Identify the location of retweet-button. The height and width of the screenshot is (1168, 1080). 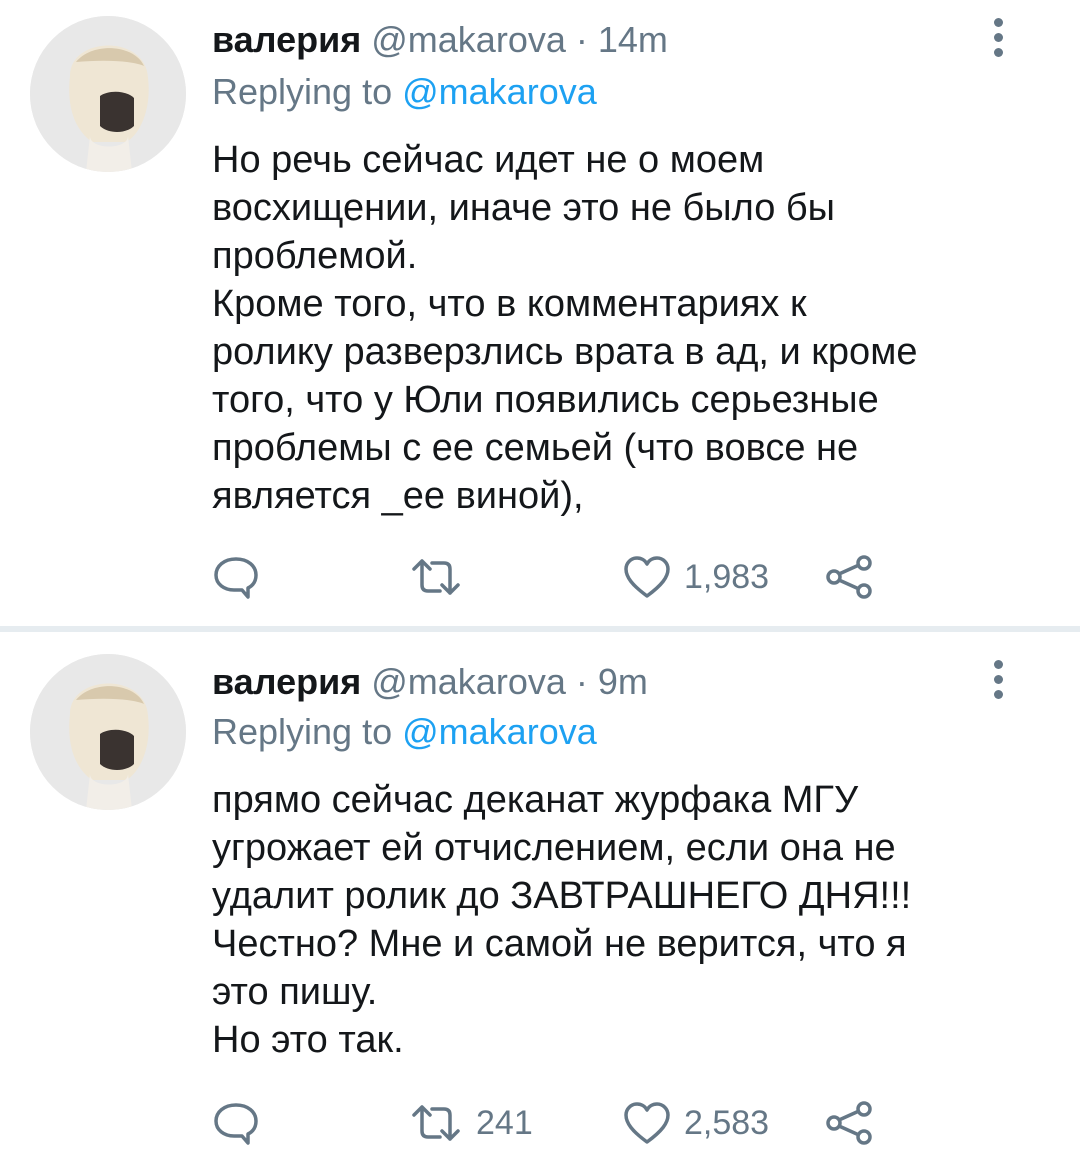
(442, 577).